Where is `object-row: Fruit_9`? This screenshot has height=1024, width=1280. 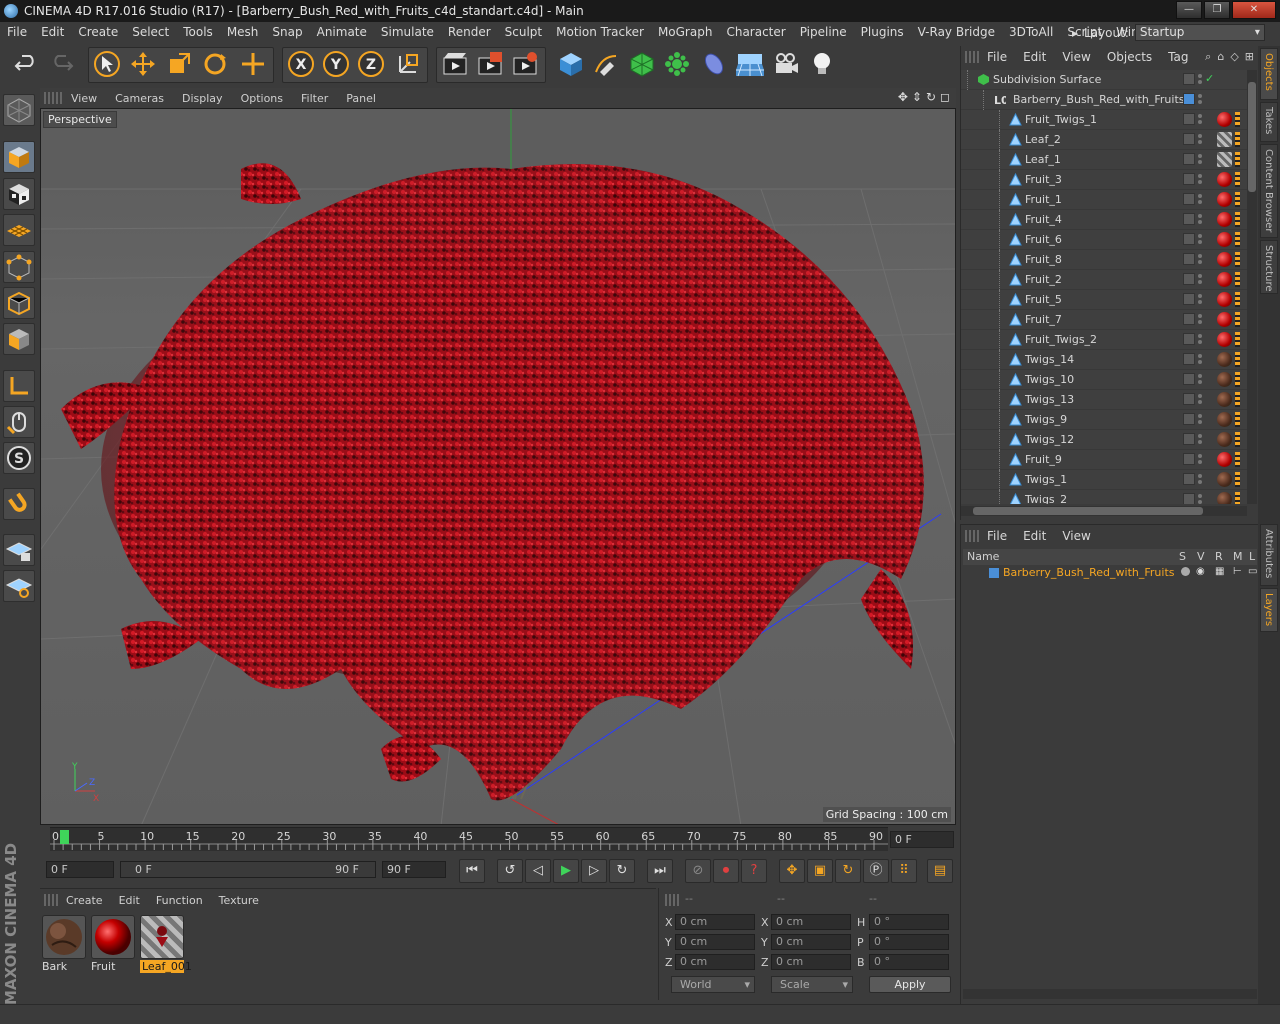
object-row: Fruit_9 is located at coordinates (1104, 460).